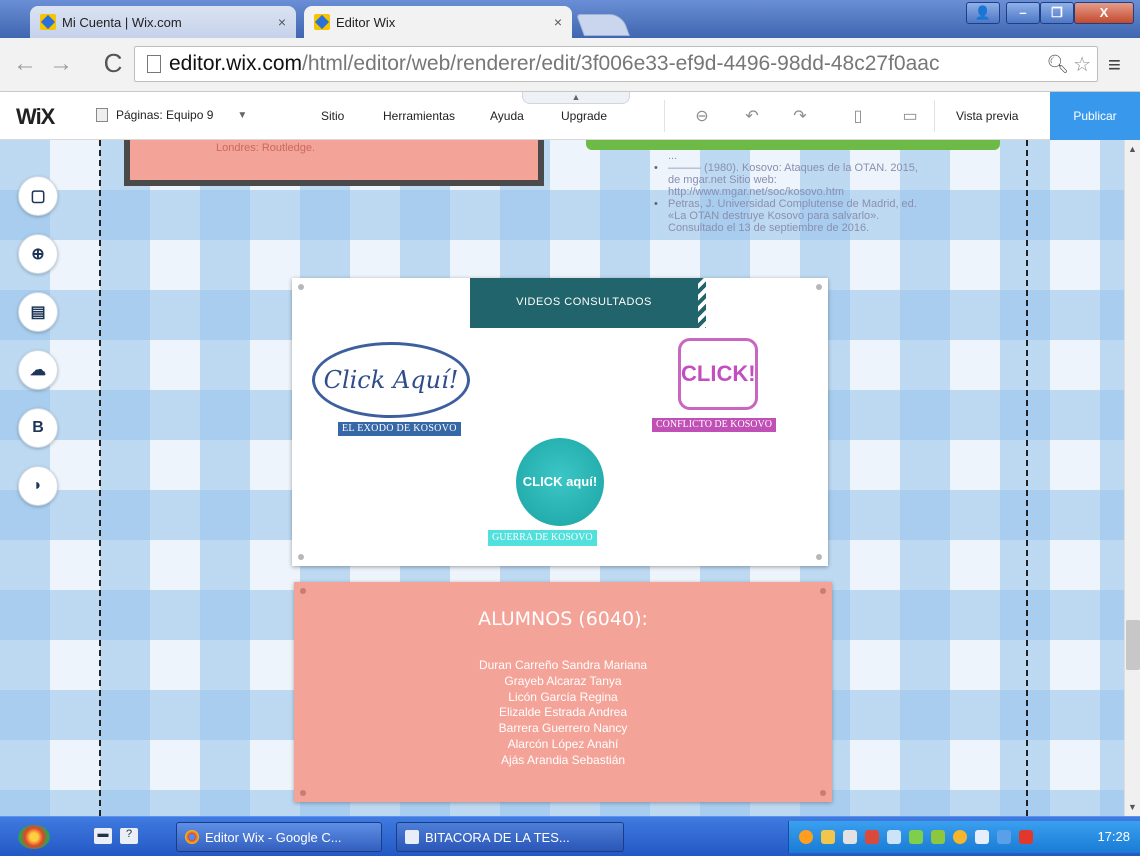 The image size is (1140, 856). Describe the element at coordinates (236, 63) in the screenshot. I see `url-domain: editor.wix.com` at that location.